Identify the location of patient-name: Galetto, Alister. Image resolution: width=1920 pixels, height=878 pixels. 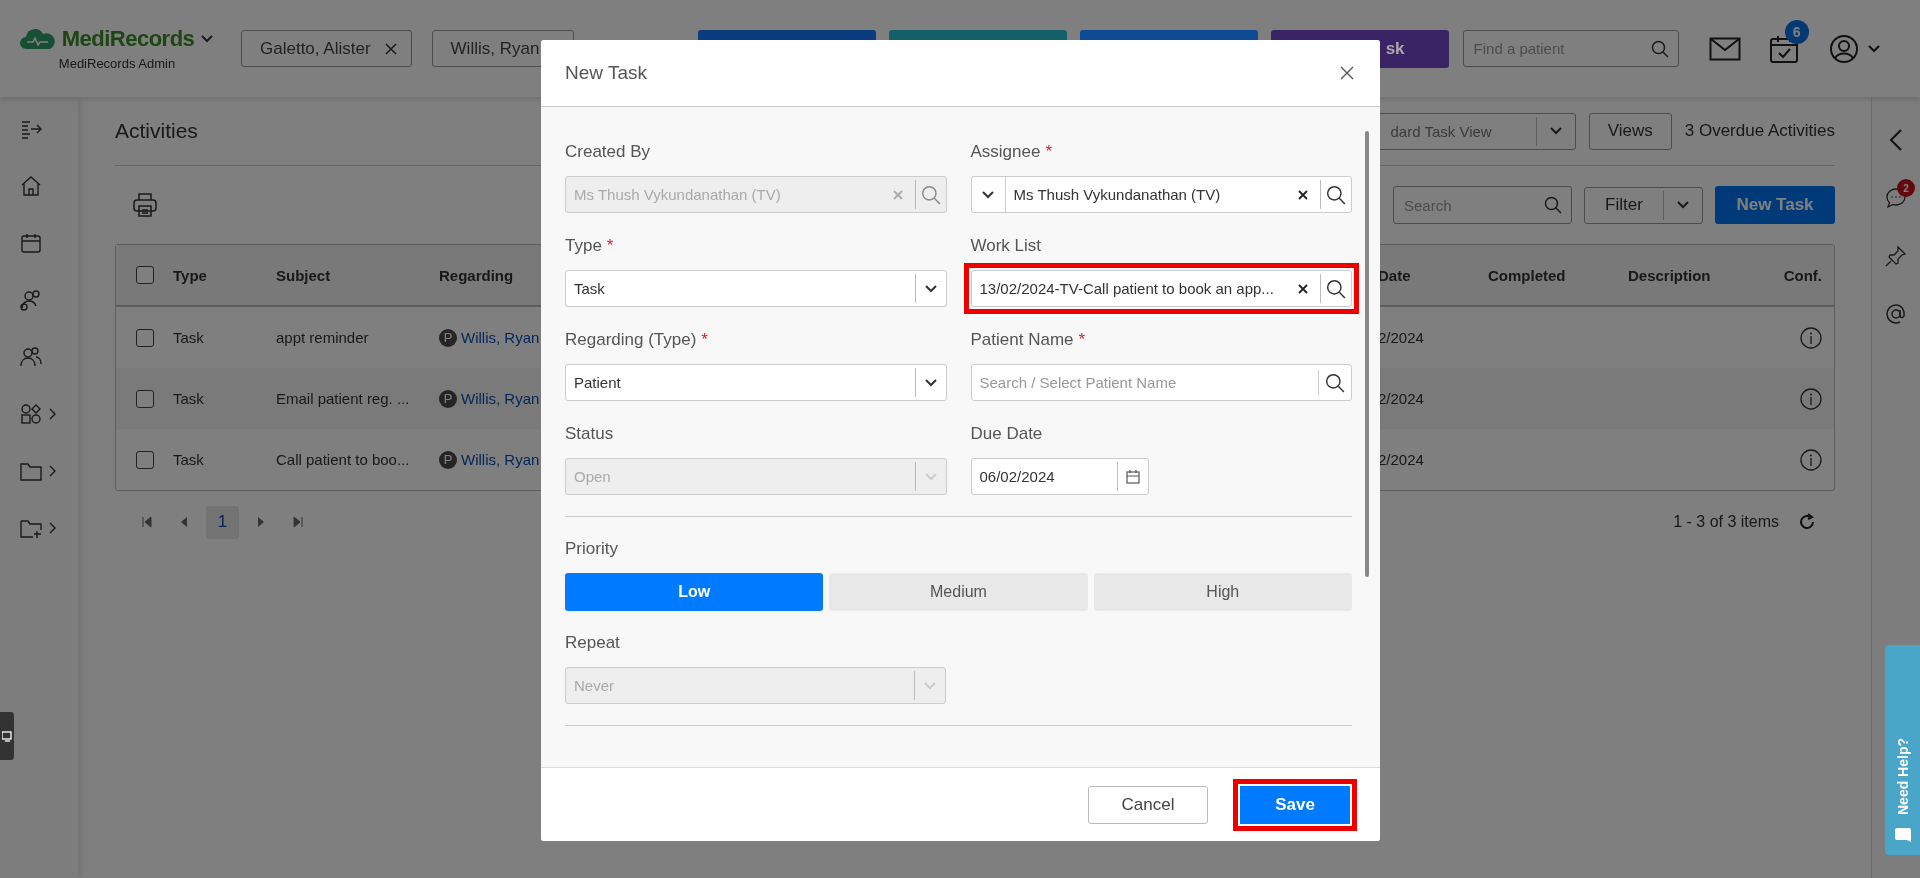
(315, 48).